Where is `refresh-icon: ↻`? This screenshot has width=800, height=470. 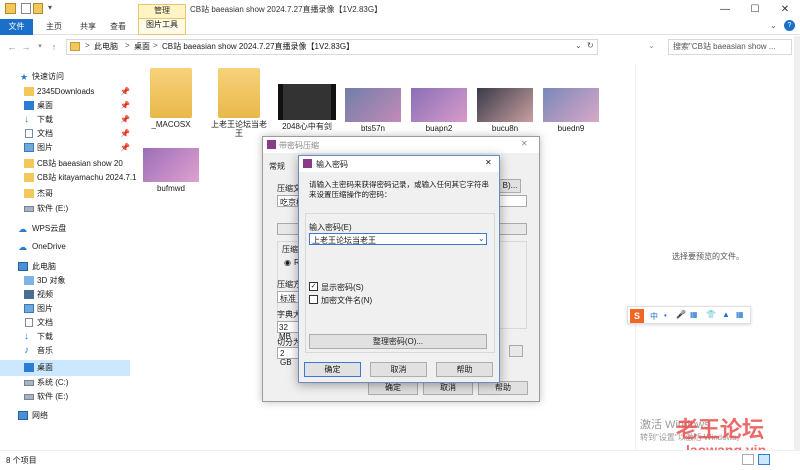
refresh-icon: ↻ is located at coordinates (590, 45).